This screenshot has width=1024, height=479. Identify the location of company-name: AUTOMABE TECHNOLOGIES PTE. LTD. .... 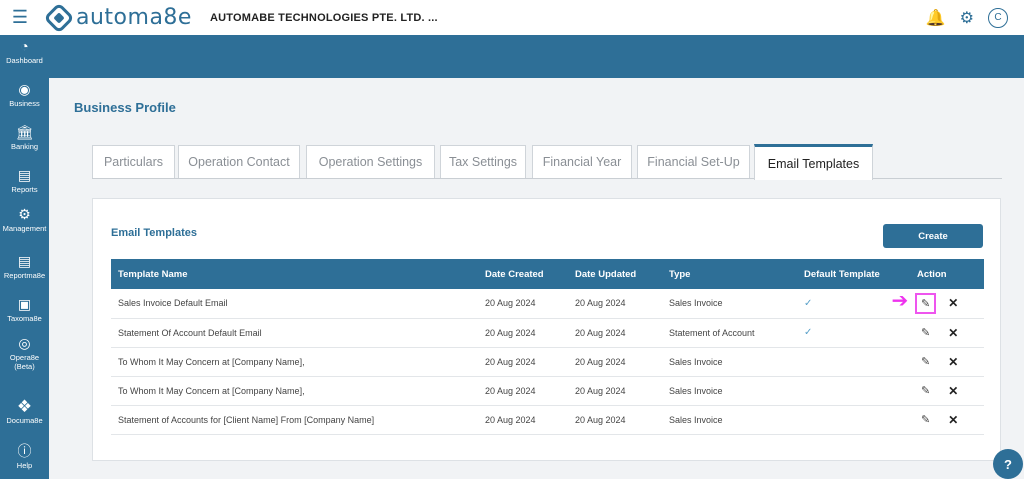
(324, 18).